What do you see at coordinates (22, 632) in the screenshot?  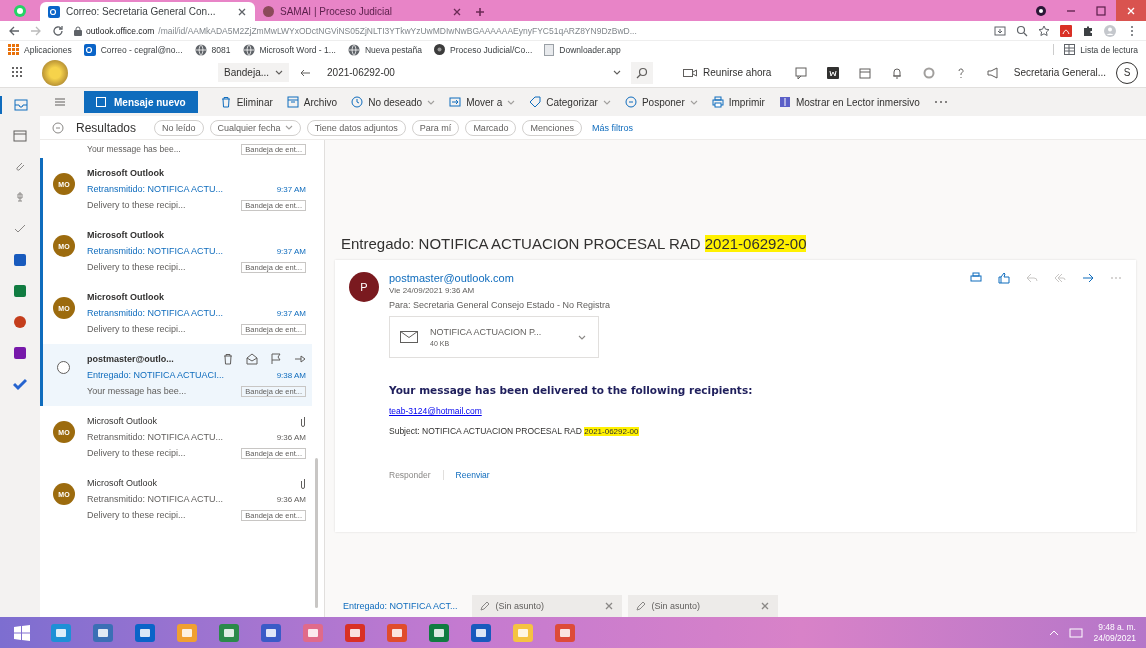 I see `windows-start-icon` at bounding box center [22, 632].